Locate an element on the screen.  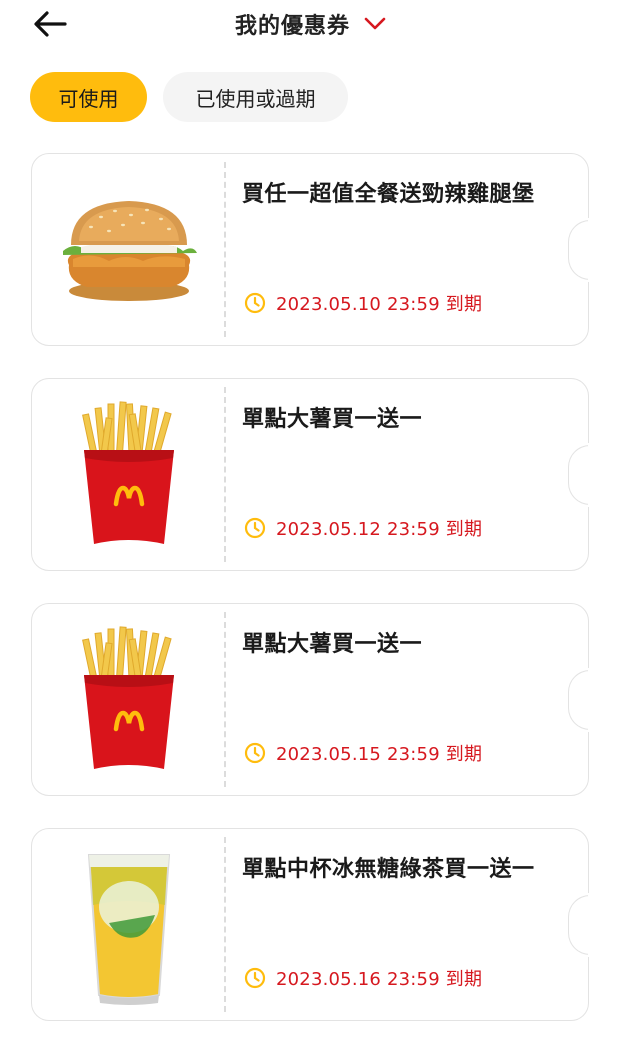
coupon-expiry: 2023.05.16 23:59 到期 is located at coordinates (363, 978).